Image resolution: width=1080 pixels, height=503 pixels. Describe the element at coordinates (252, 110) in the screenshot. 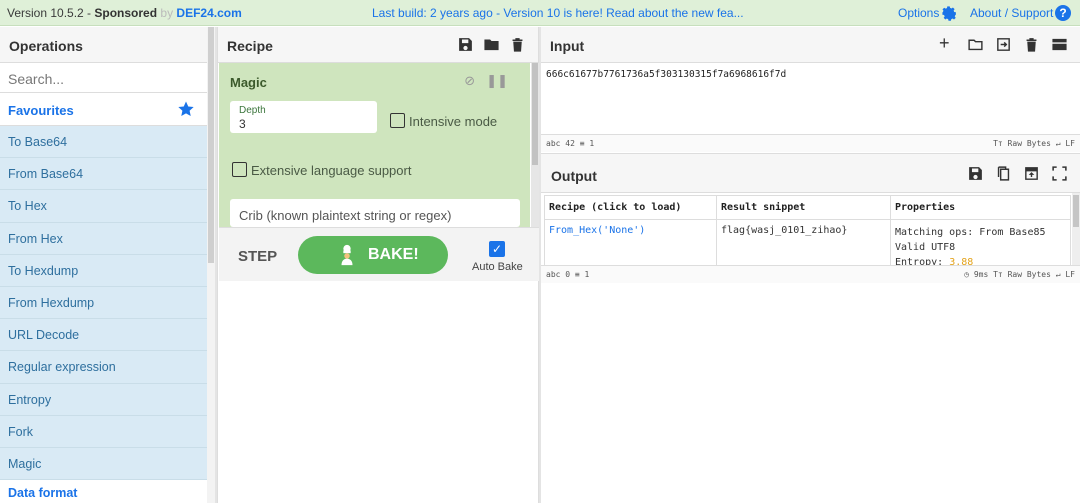

I see `depth-label: Depth` at that location.